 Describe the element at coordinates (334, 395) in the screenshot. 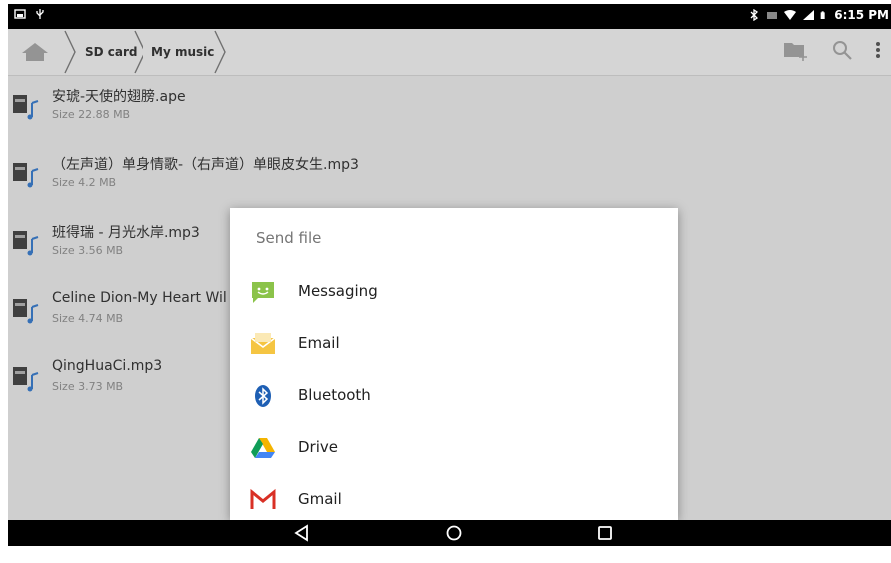

I see `share-target-label: Bluetooth` at that location.